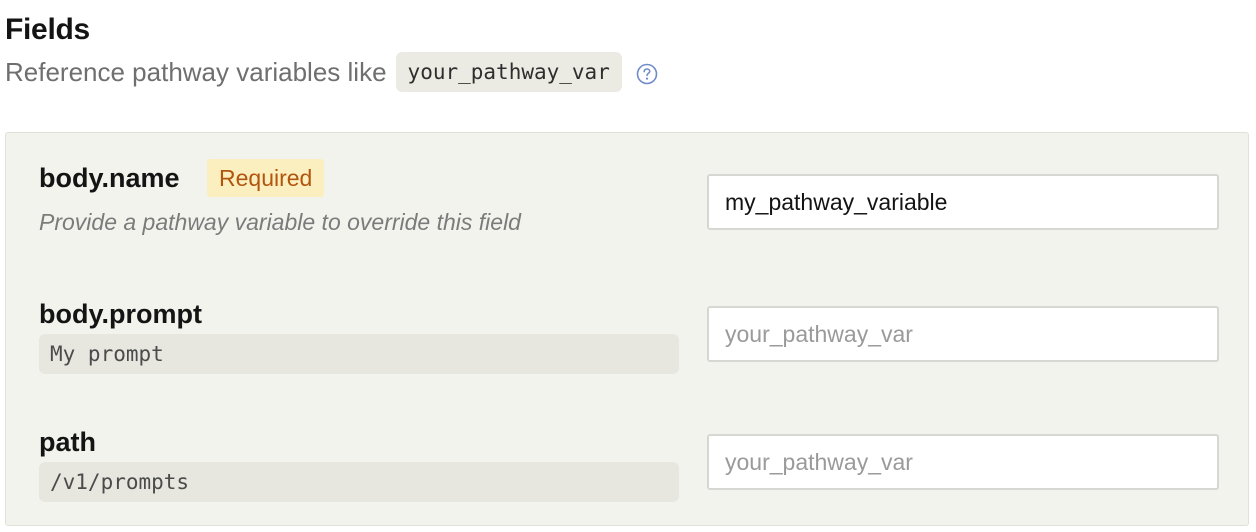 The height and width of the screenshot is (532, 1256). Describe the element at coordinates (359, 354) in the screenshot. I see `default-value-body-prompt: My prompt` at that location.